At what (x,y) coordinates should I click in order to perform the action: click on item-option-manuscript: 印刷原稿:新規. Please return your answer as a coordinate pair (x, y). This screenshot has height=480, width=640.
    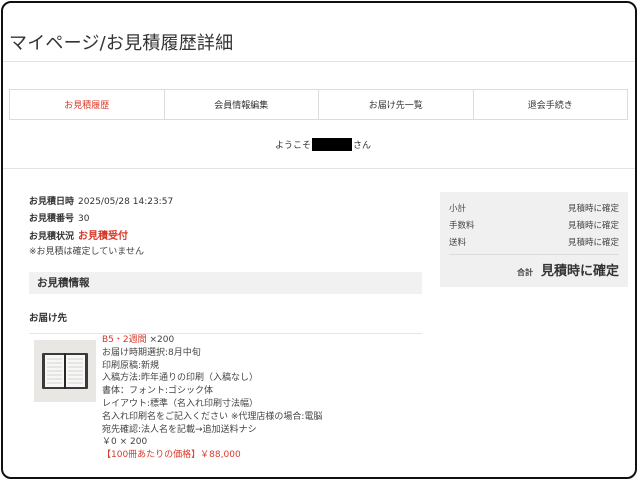
    Looking at the image, I should click on (131, 365).